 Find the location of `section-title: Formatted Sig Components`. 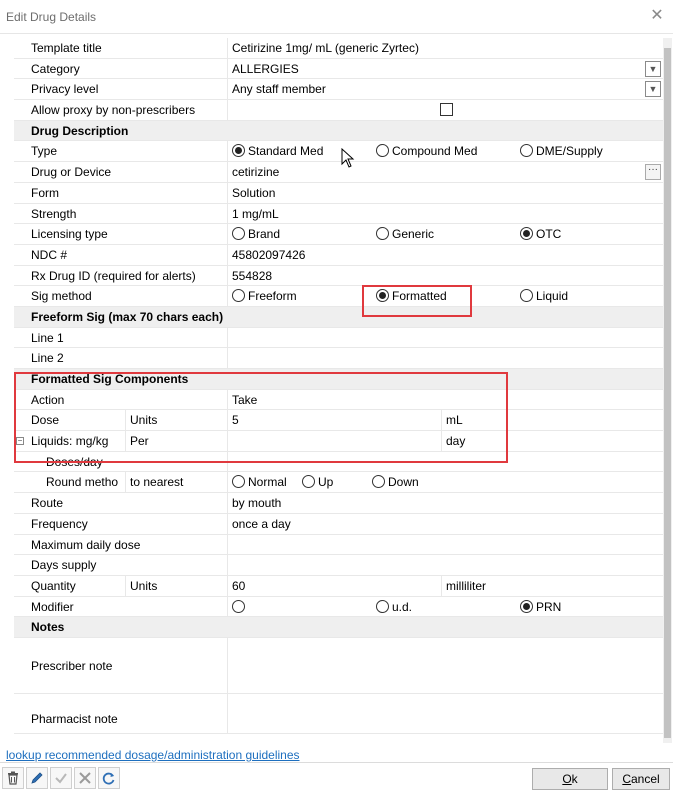

section-title: Formatted Sig Components is located at coordinates (110, 379).